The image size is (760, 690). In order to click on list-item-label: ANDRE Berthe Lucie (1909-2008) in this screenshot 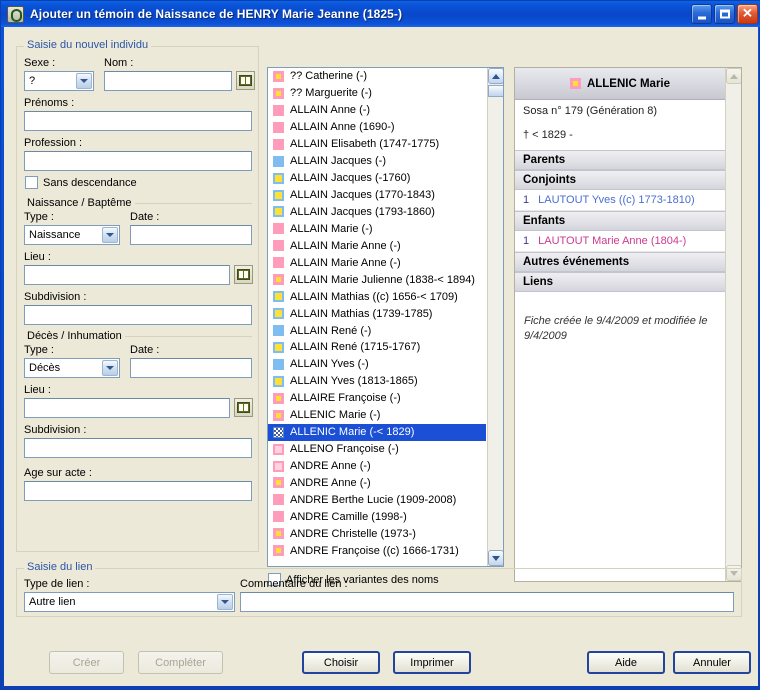, I will do `click(373, 499)`.